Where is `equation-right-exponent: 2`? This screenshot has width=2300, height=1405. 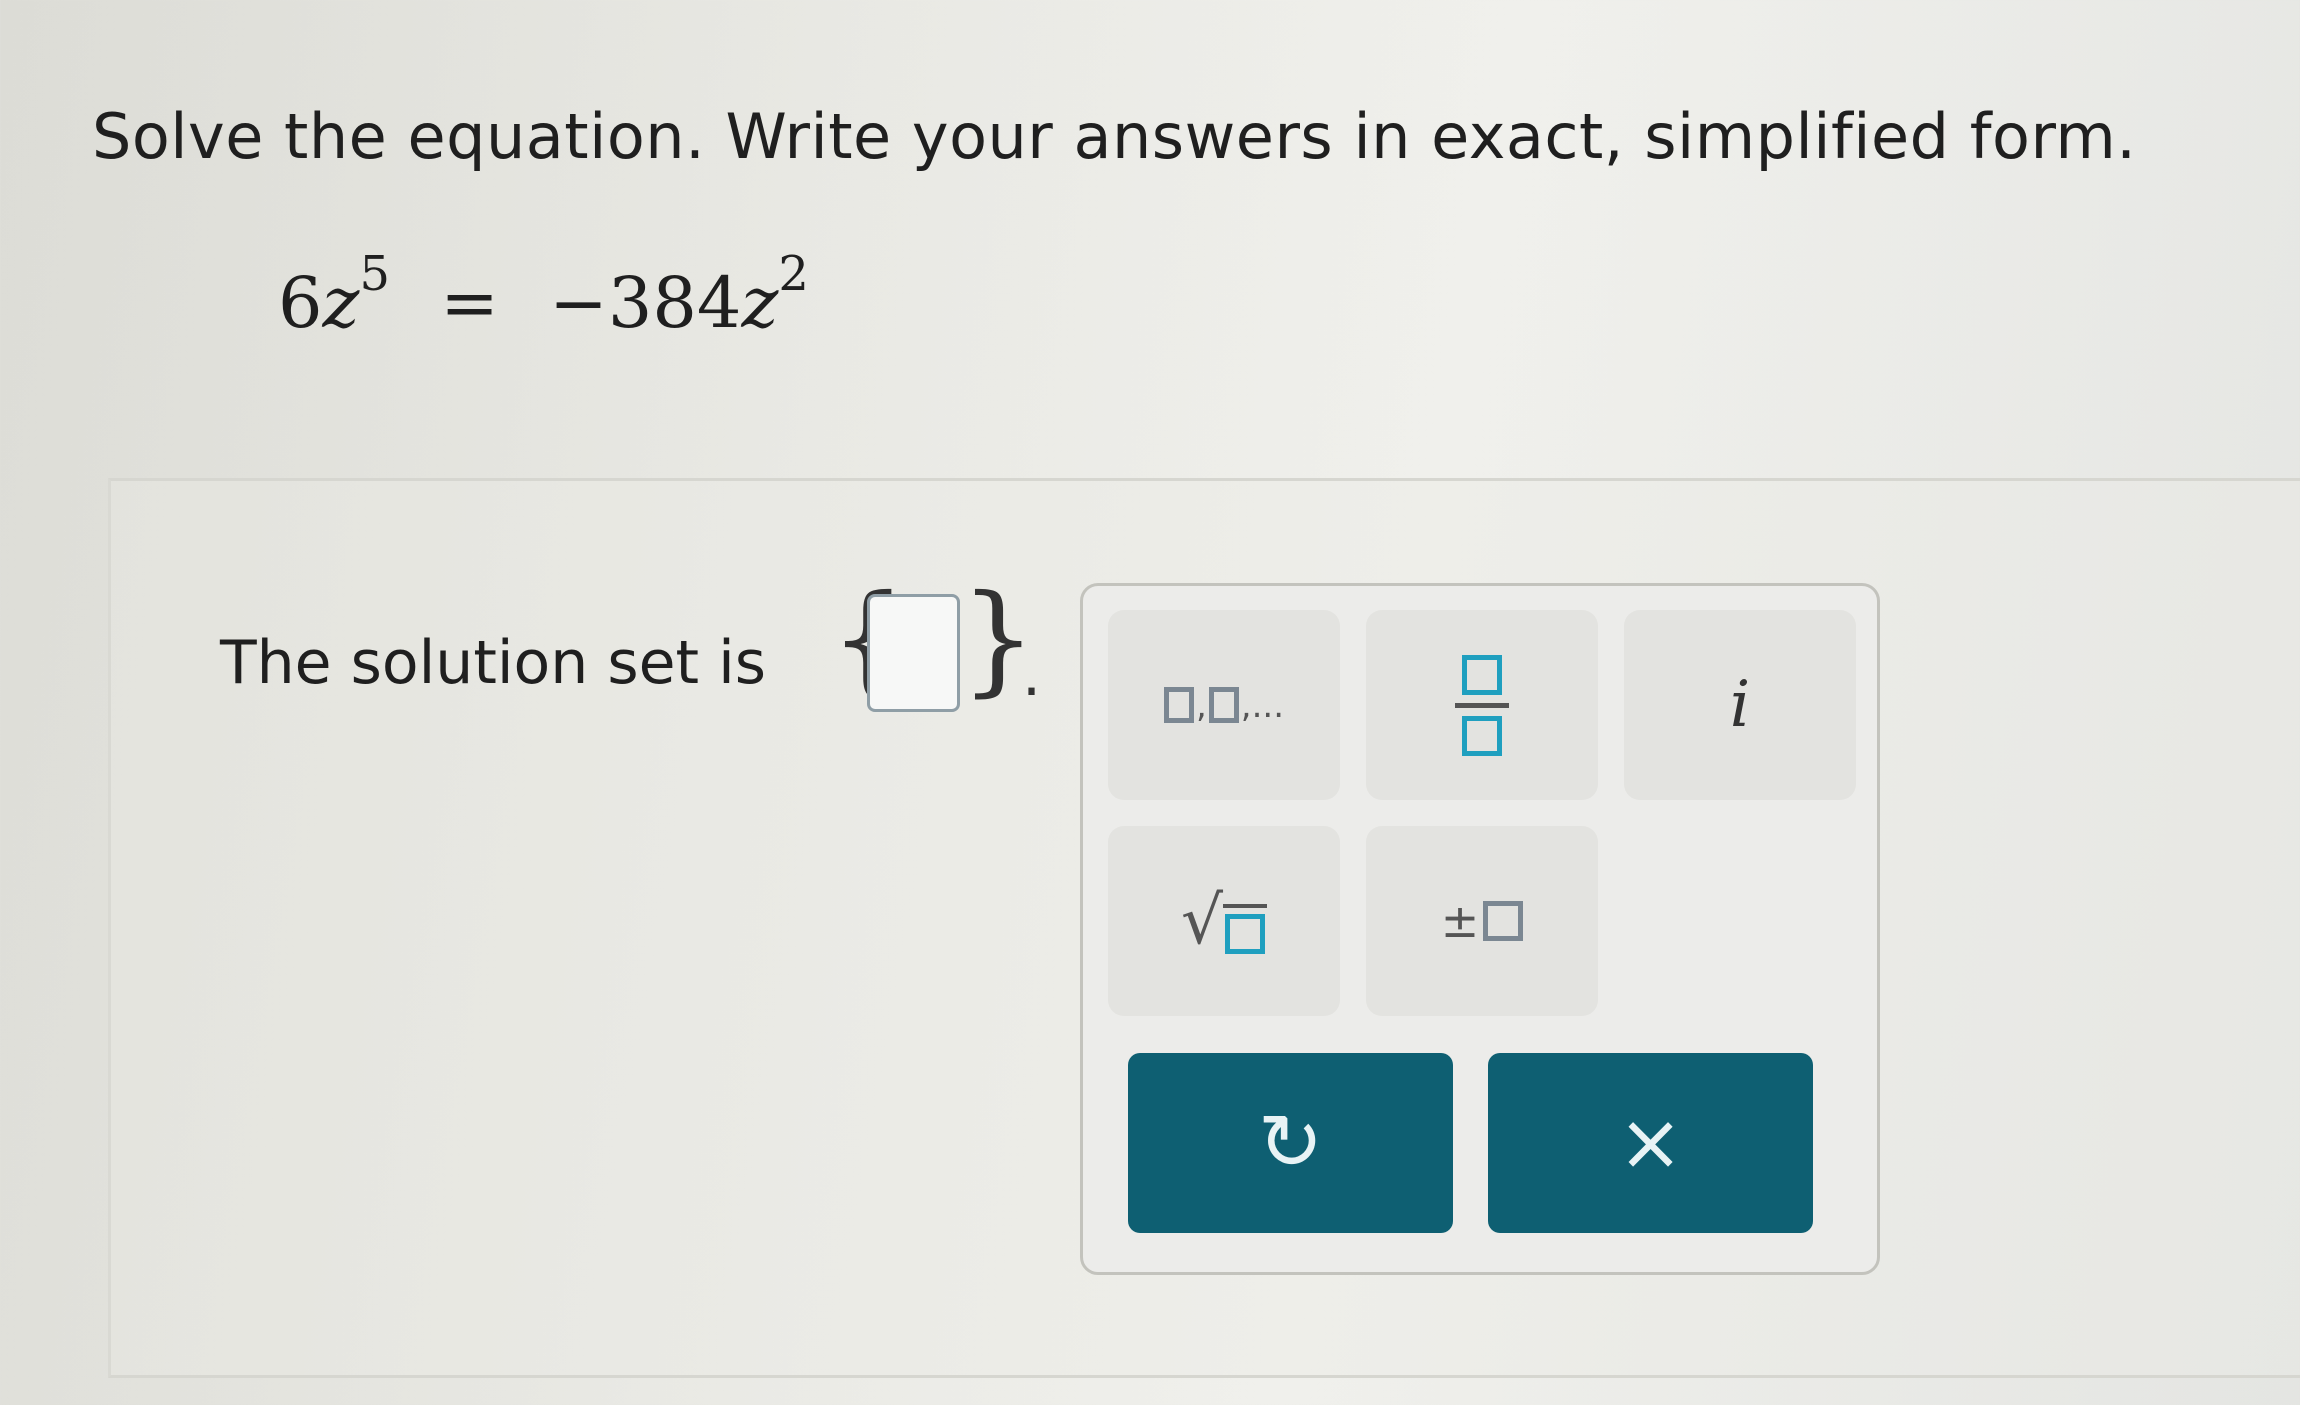 equation-right-exponent: 2 is located at coordinates (793, 274).